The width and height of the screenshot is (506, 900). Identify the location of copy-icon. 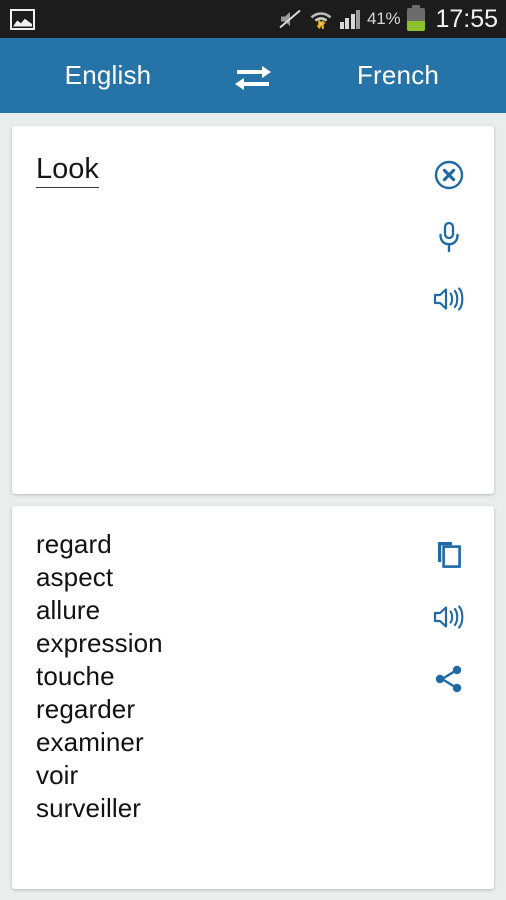
(449, 555).